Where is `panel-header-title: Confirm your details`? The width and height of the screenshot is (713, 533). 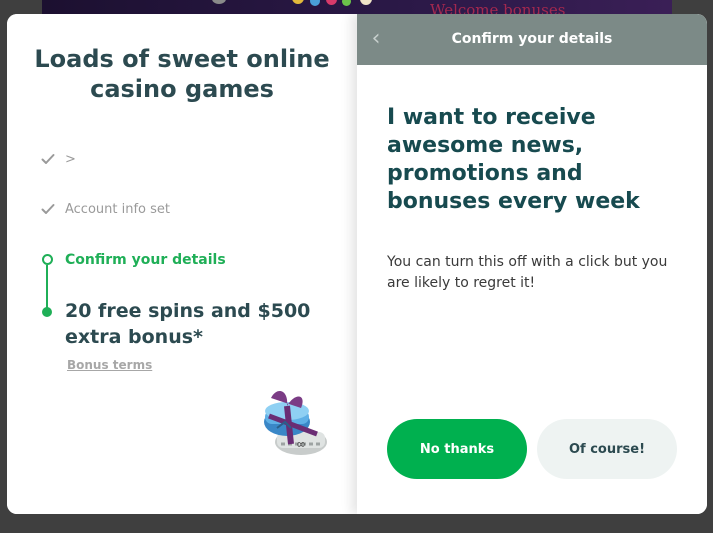
panel-header-title: Confirm your details is located at coordinates (532, 39).